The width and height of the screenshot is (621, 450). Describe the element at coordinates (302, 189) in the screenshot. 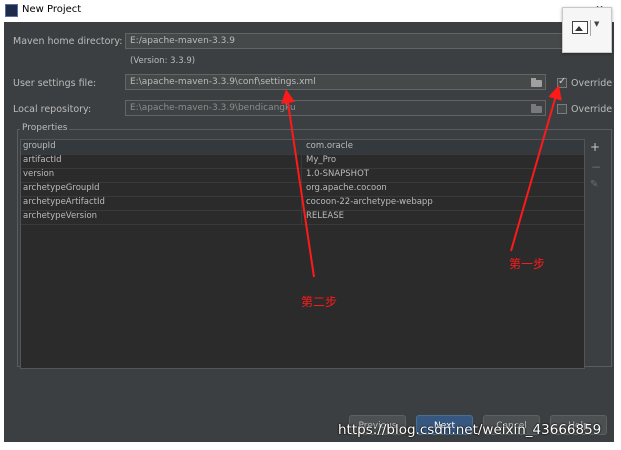

I see `table-row: archetypeGroupId org.apache.cocoon` at that location.